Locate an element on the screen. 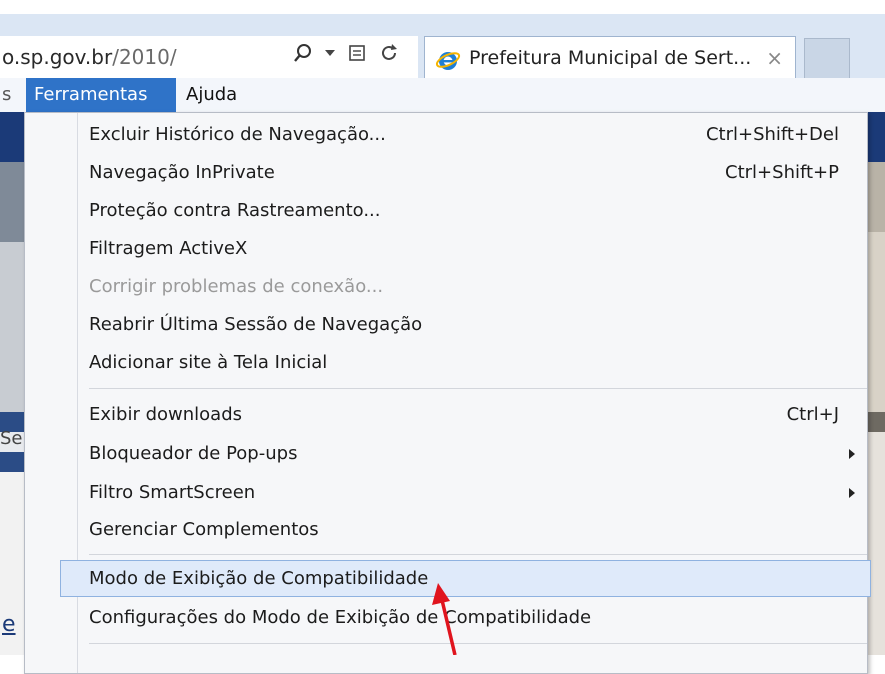 The image size is (885, 674). page-text-fragment: Se is located at coordinates (11, 438).